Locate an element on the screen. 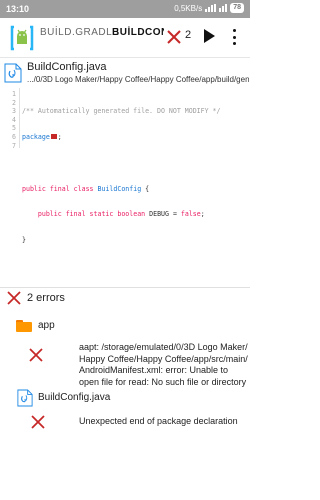 The image size is (320, 500). file-name: BuildConfig.java is located at coordinates (67, 67).